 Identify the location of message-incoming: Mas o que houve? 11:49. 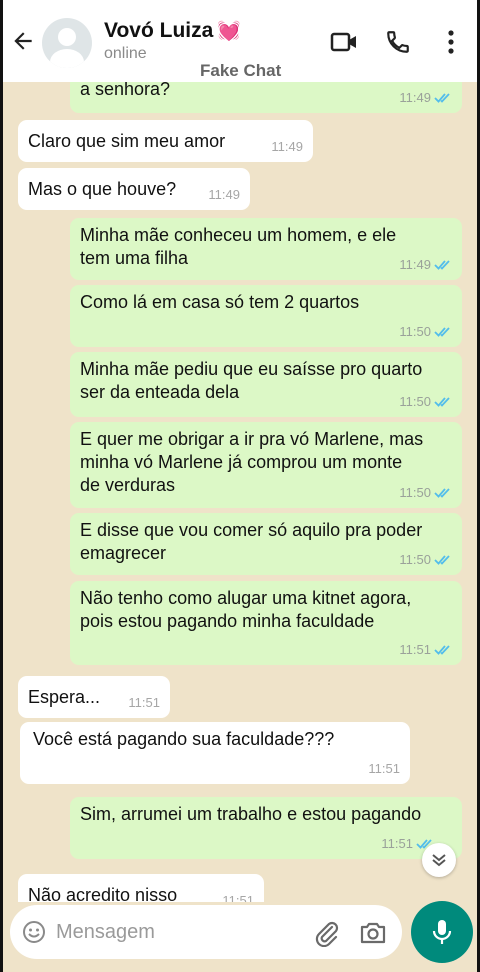
(134, 189).